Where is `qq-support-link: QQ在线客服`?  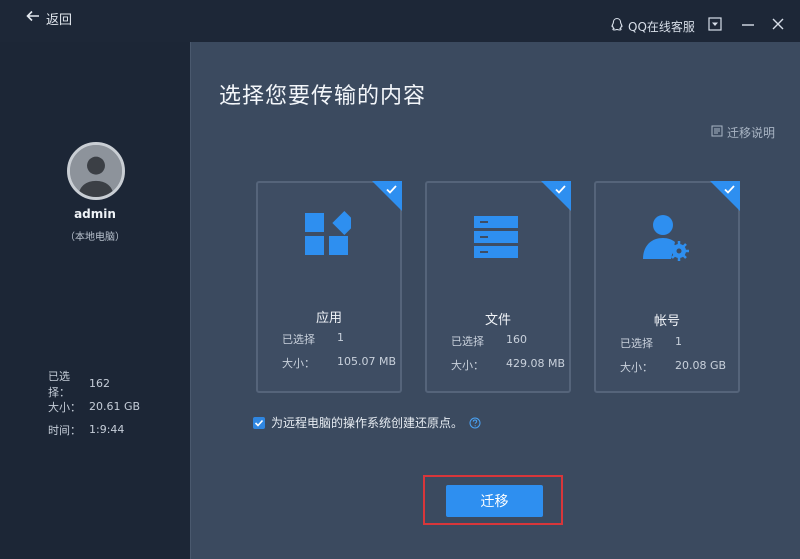
qq-support-link: QQ在线客服 is located at coordinates (652, 26).